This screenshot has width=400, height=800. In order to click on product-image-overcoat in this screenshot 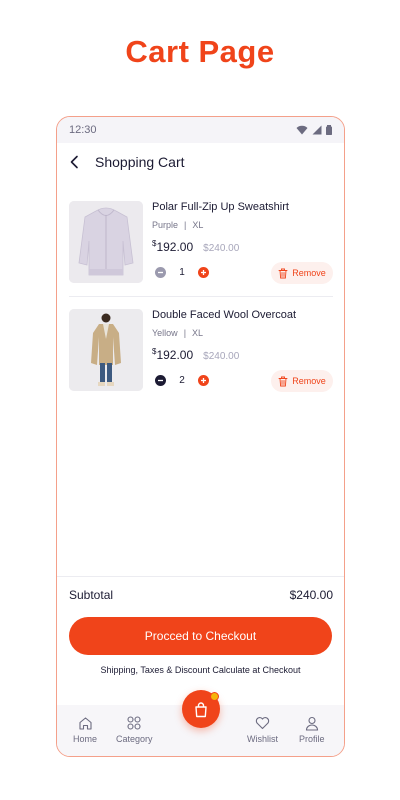, I will do `click(106, 350)`.